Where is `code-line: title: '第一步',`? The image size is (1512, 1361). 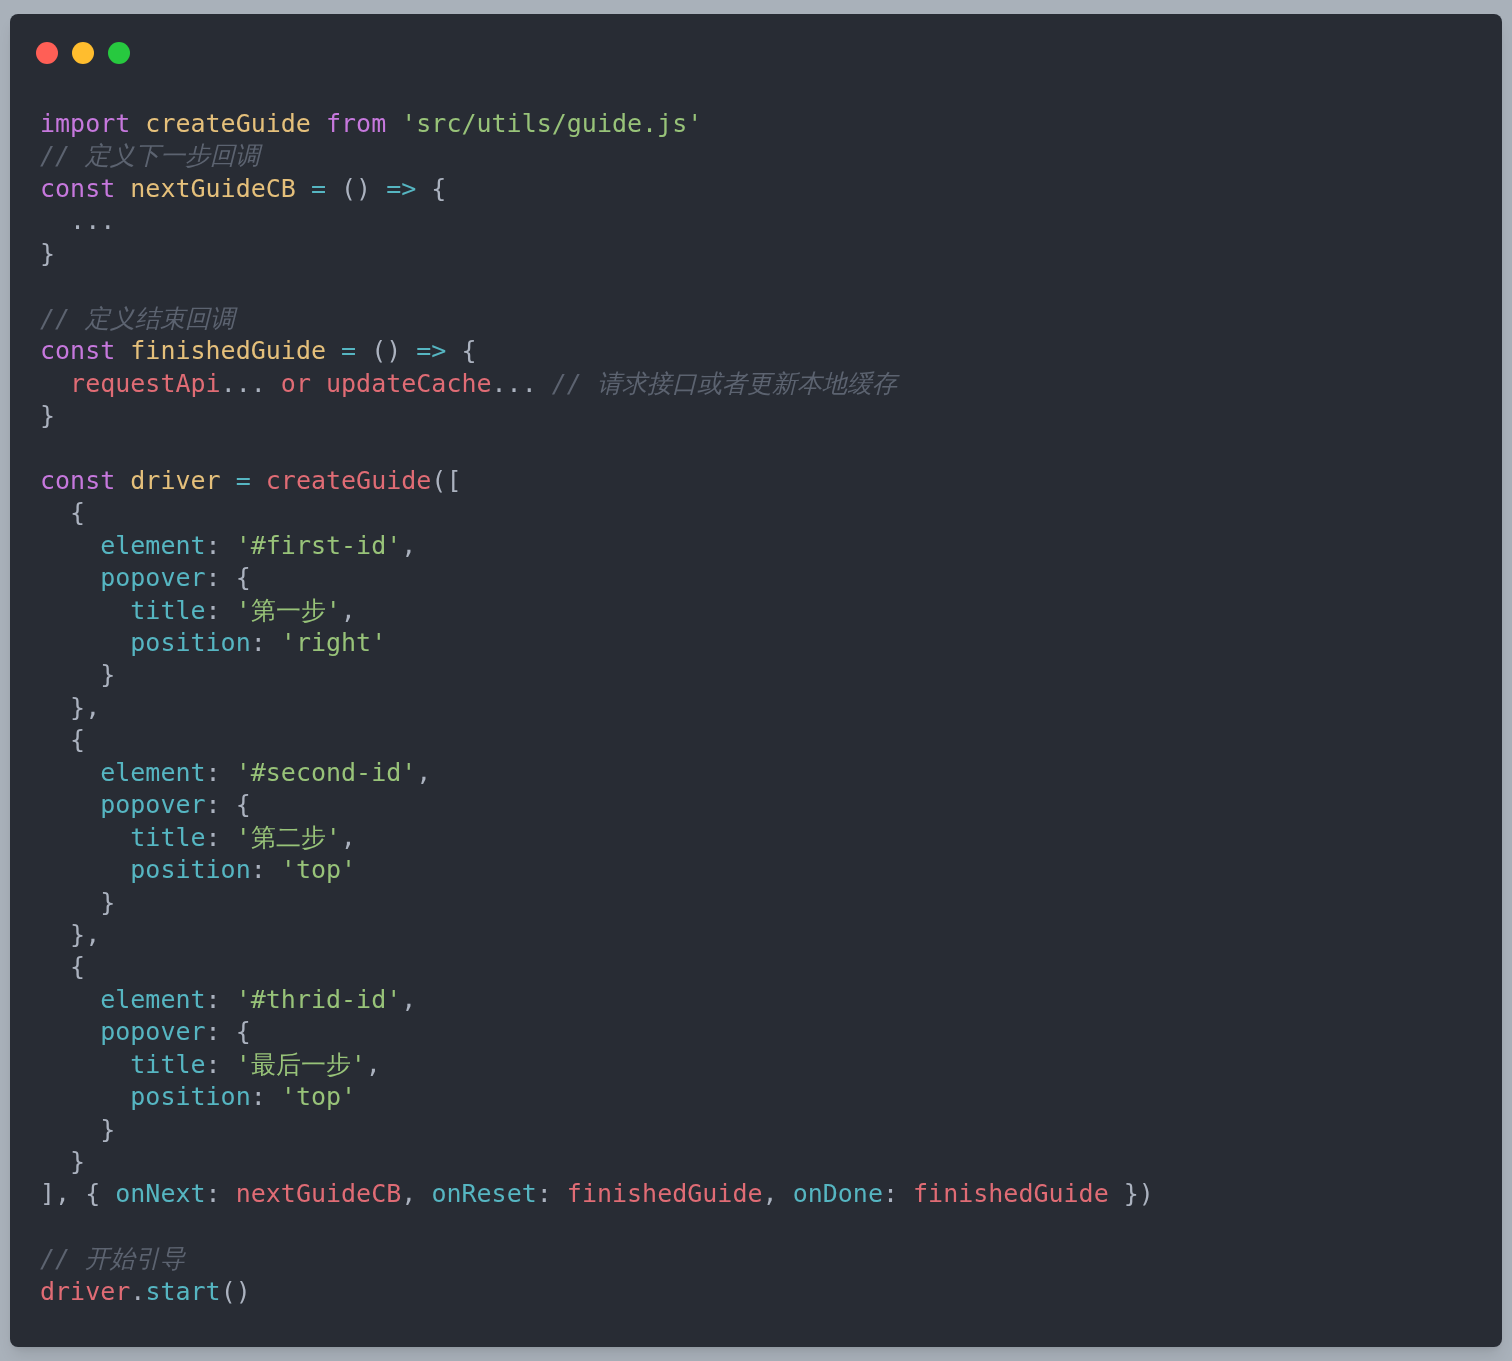 code-line: title: '第一步', is located at coordinates (242, 610).